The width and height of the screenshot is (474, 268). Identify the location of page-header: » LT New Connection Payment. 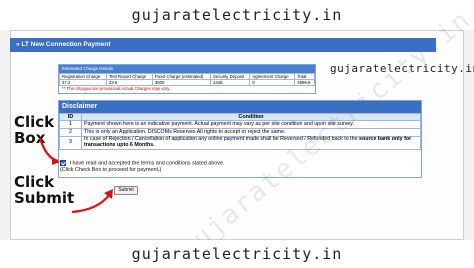
(223, 45).